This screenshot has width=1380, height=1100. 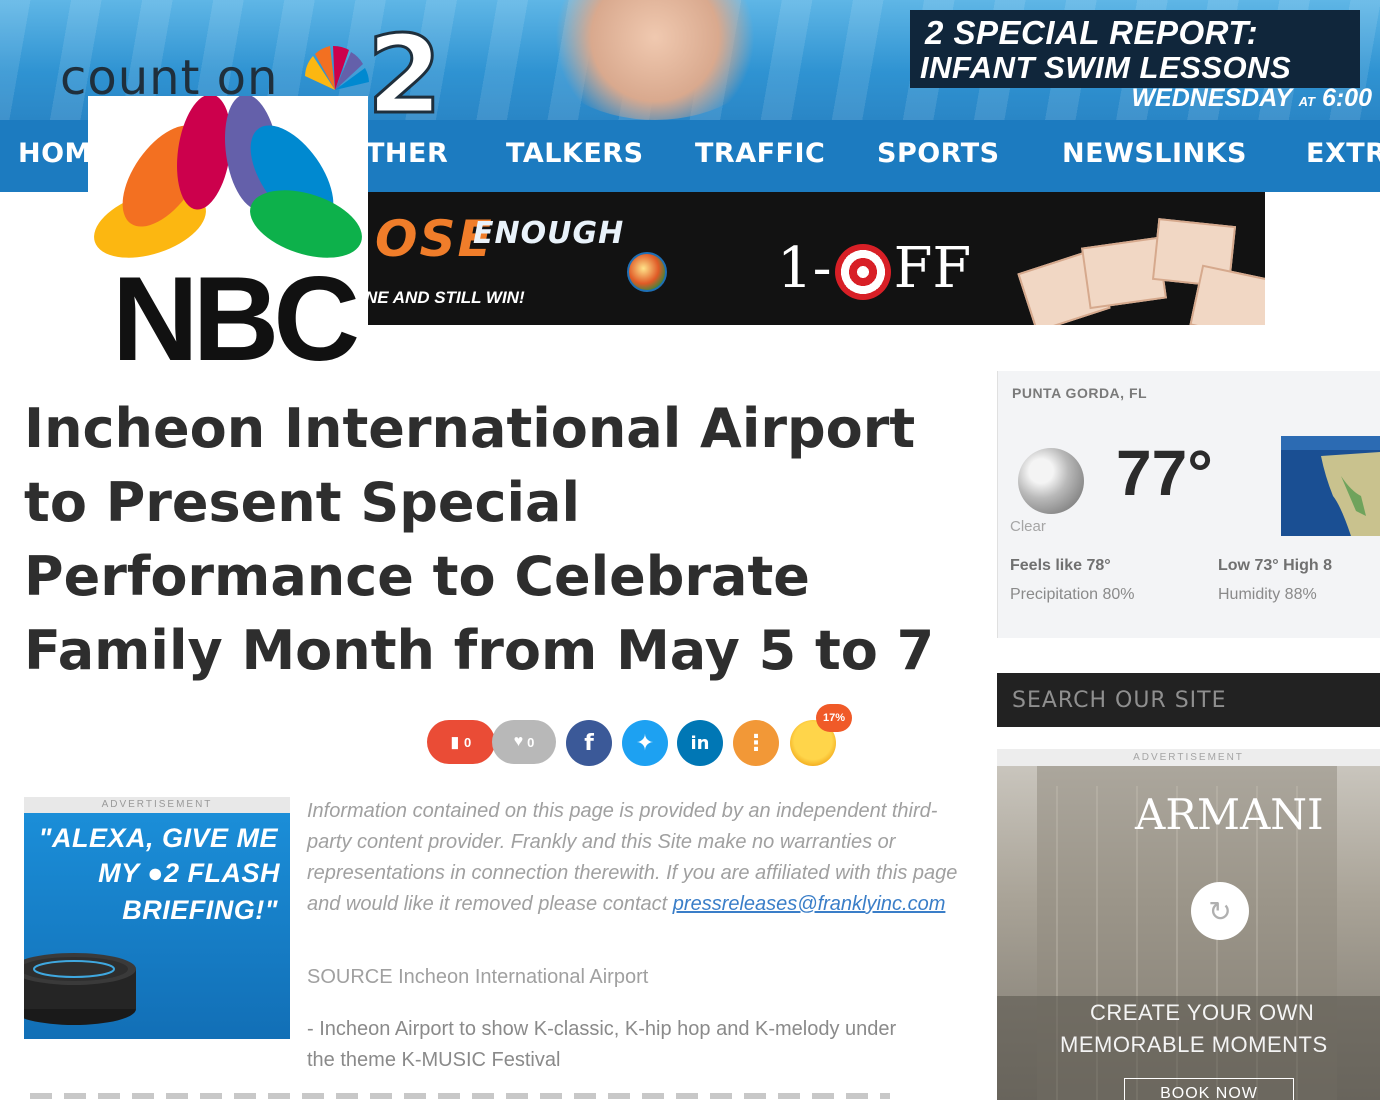 What do you see at coordinates (834, 718) in the screenshot?
I see `reaction-percent-badge: 17%` at bounding box center [834, 718].